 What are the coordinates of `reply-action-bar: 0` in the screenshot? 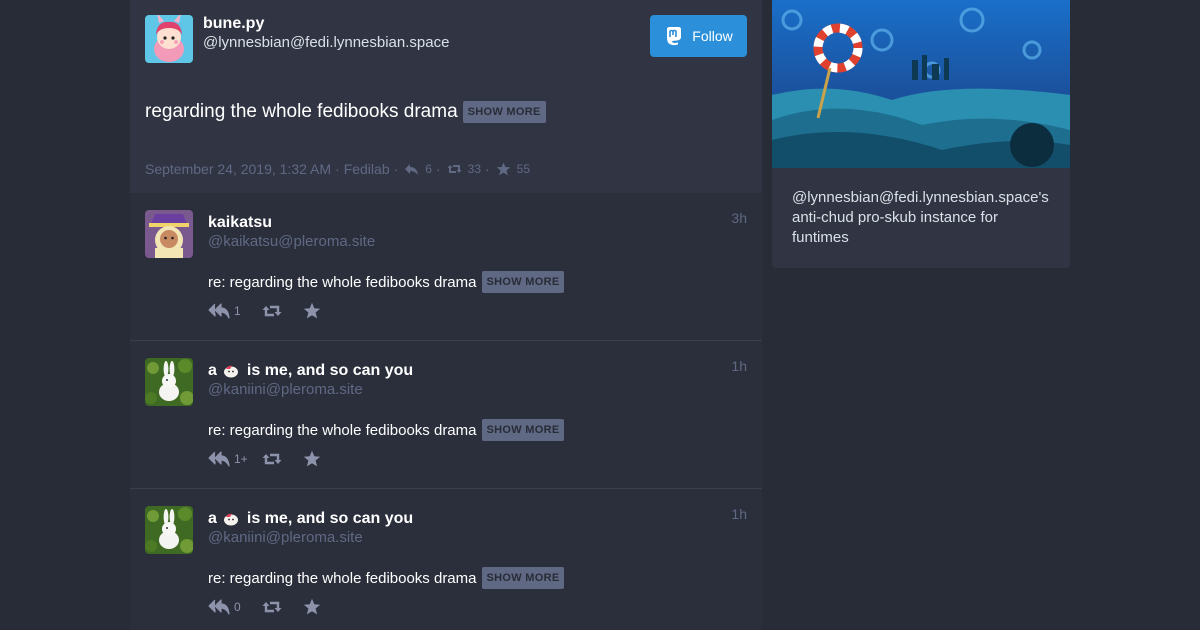 It's located at (264, 607).